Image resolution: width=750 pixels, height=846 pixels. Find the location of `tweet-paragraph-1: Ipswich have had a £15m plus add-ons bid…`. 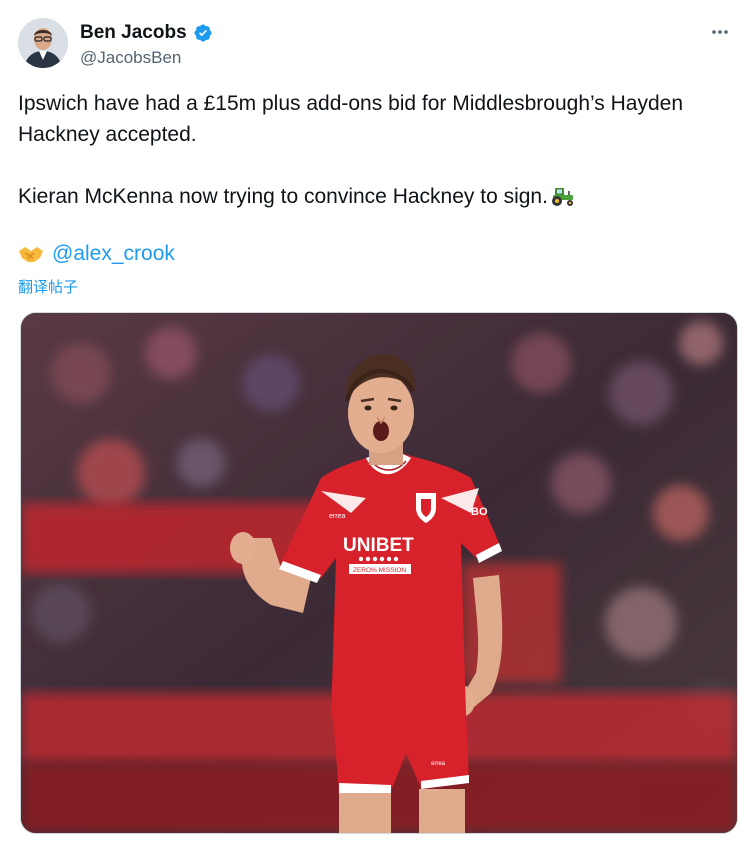

tweet-paragraph-1: Ipswich have had a £15m plus add-ons bid… is located at coordinates (351, 119).